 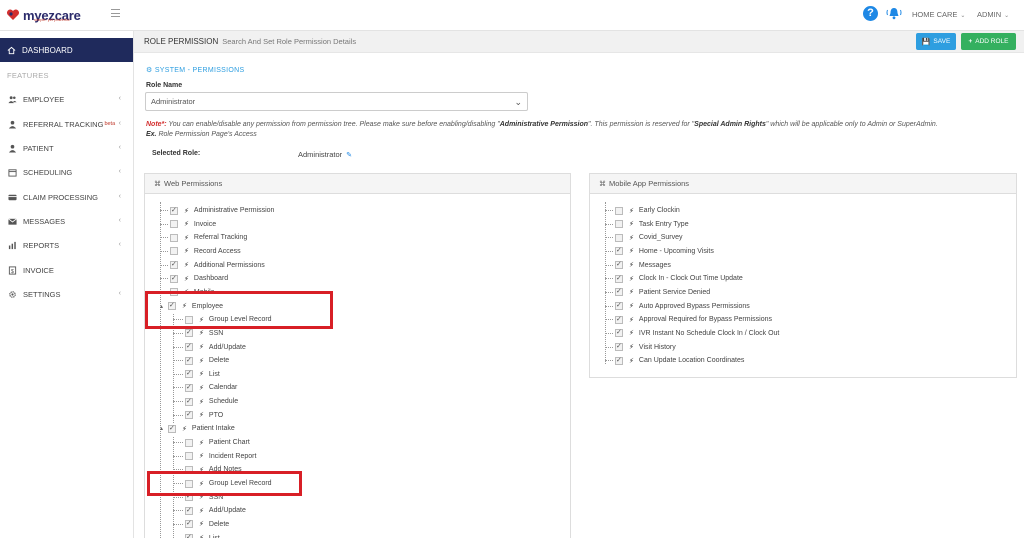 What do you see at coordinates (638, 265) in the screenshot?
I see `mobile-permission-node: ⚡ Messages` at bounding box center [638, 265].